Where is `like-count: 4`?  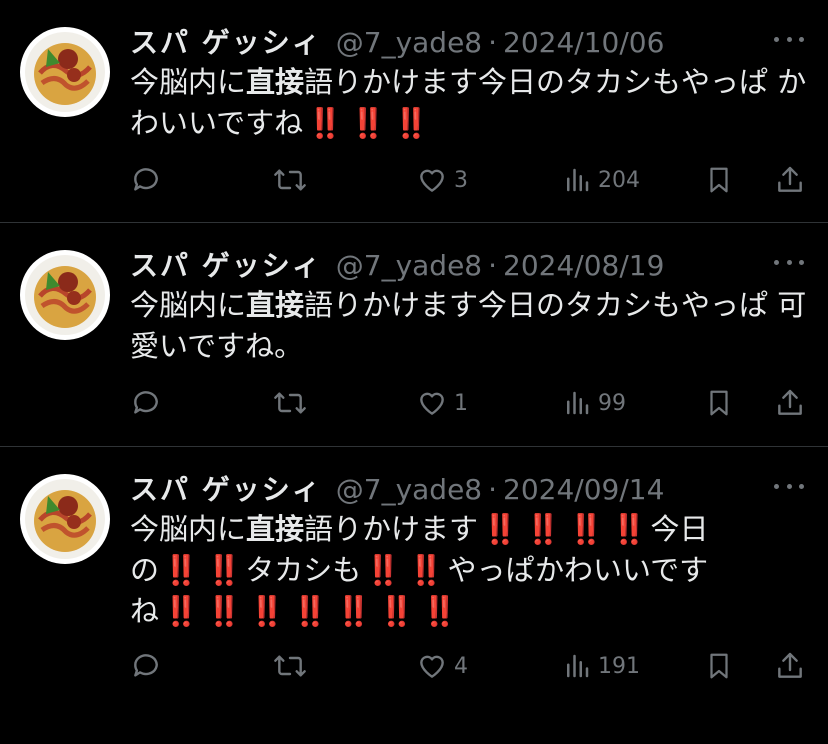
like-count: 4 is located at coordinates (461, 666).